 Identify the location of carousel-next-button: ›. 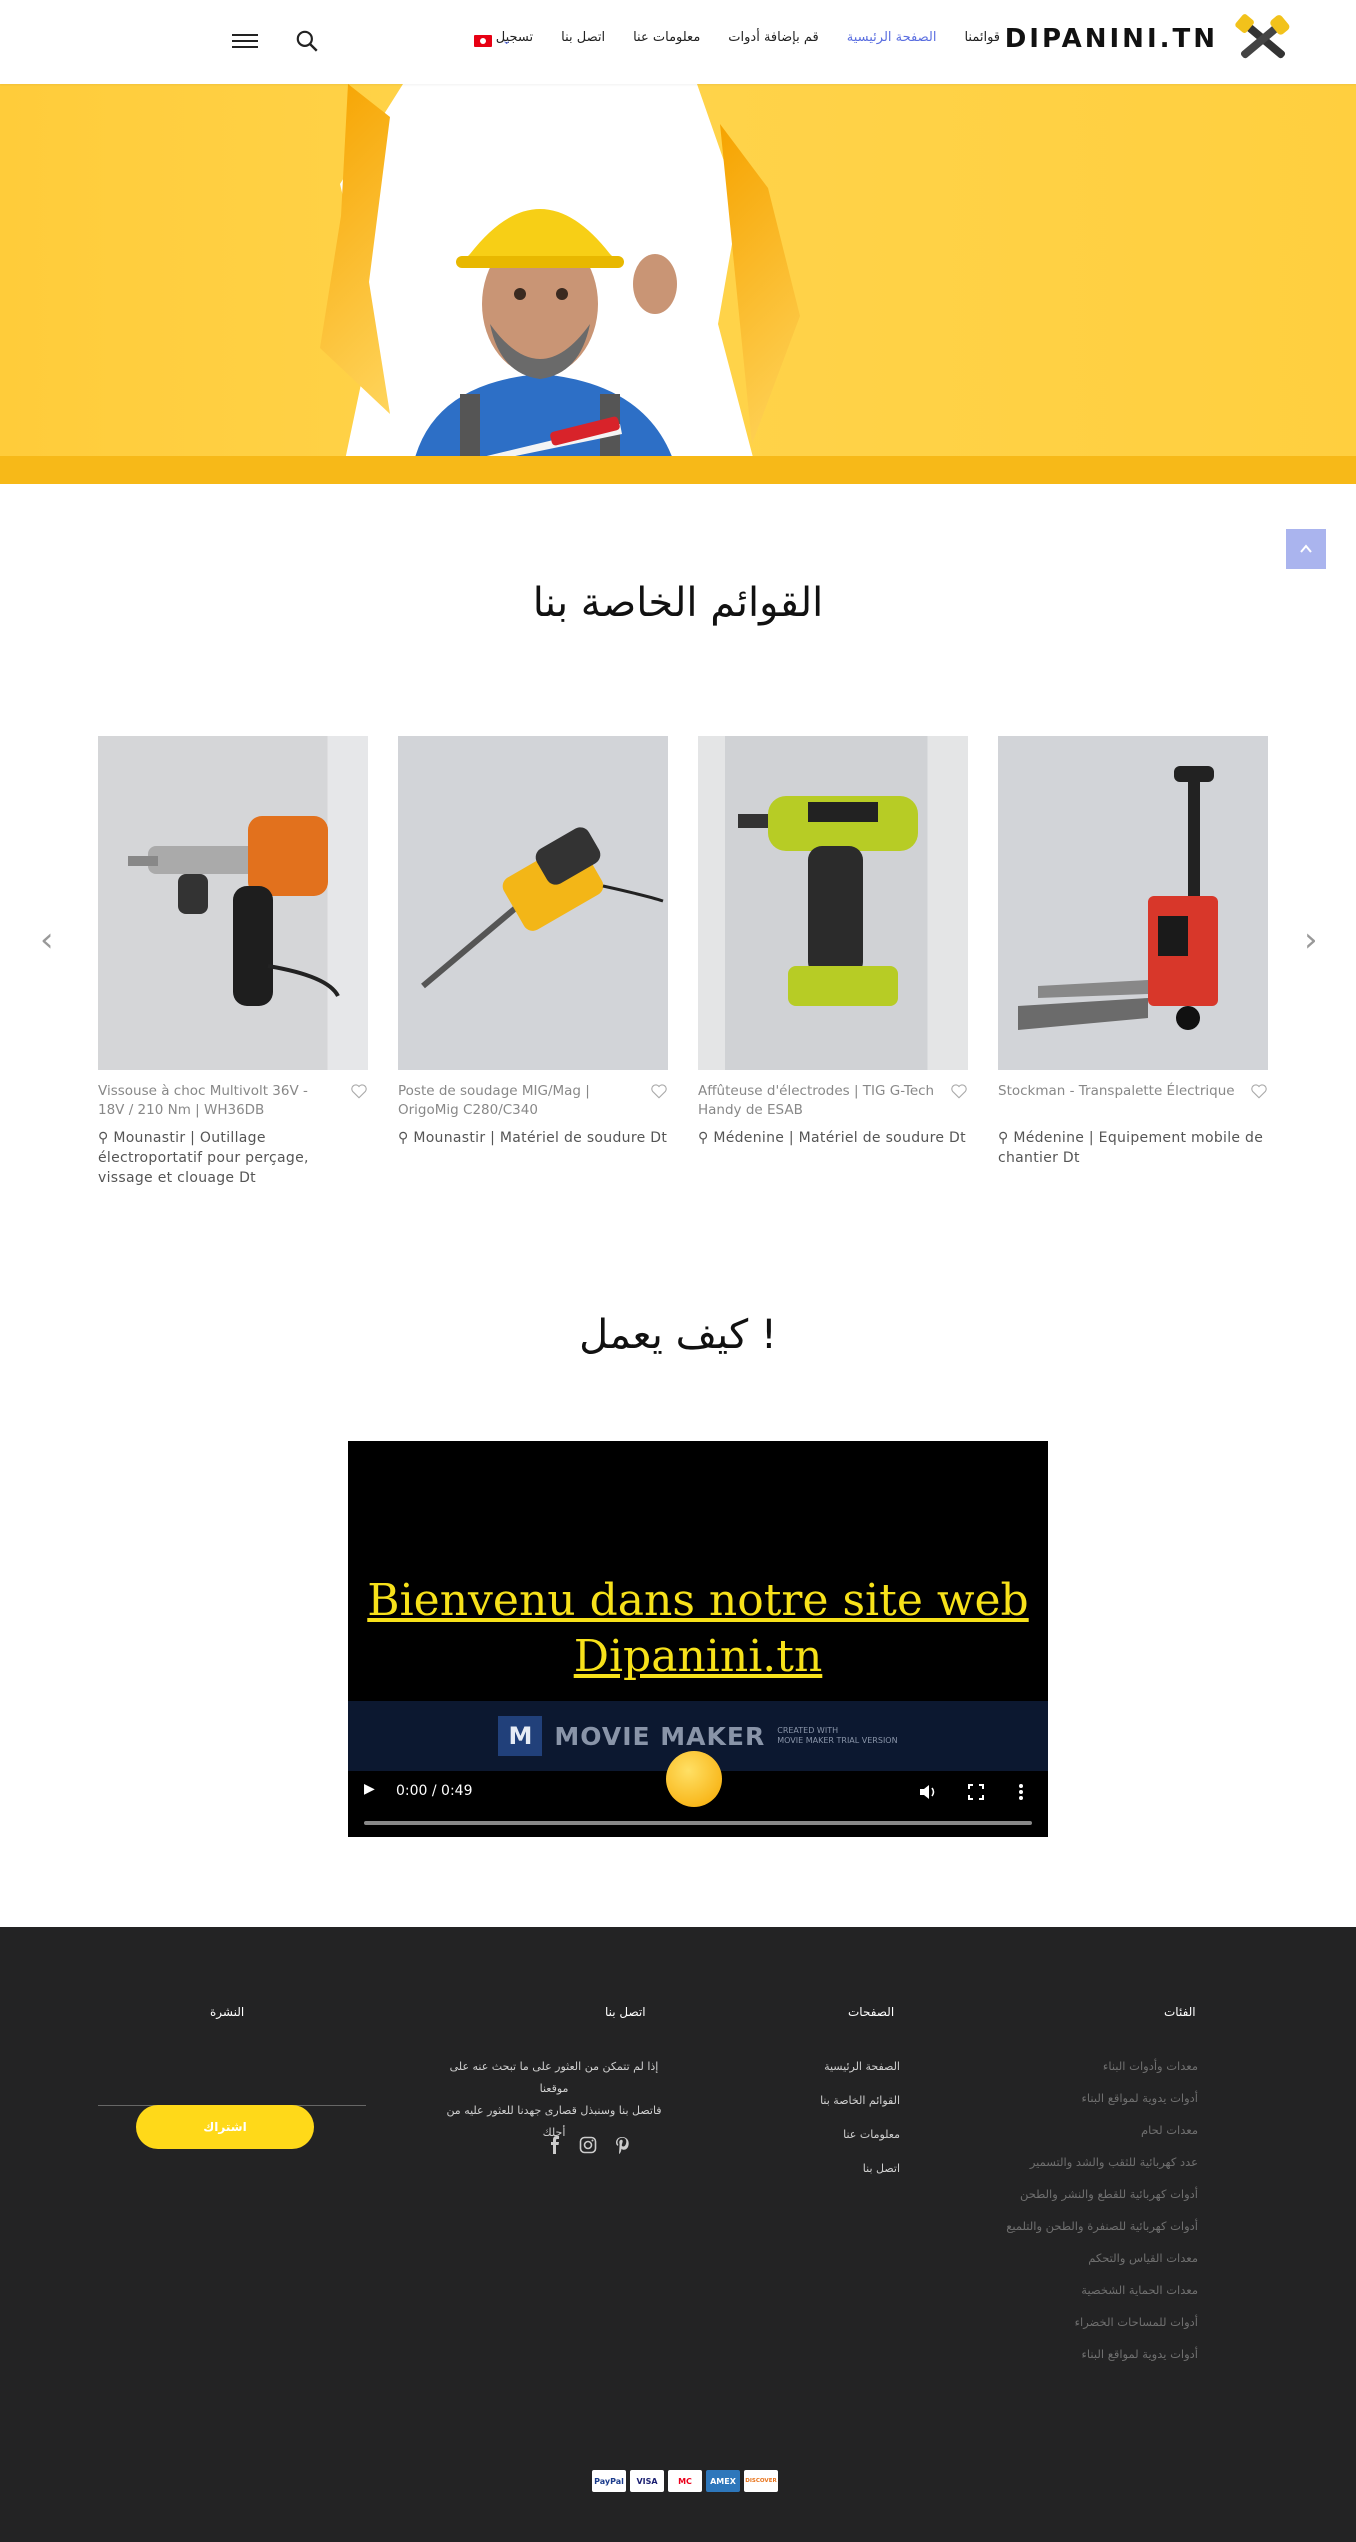
(1311, 940).